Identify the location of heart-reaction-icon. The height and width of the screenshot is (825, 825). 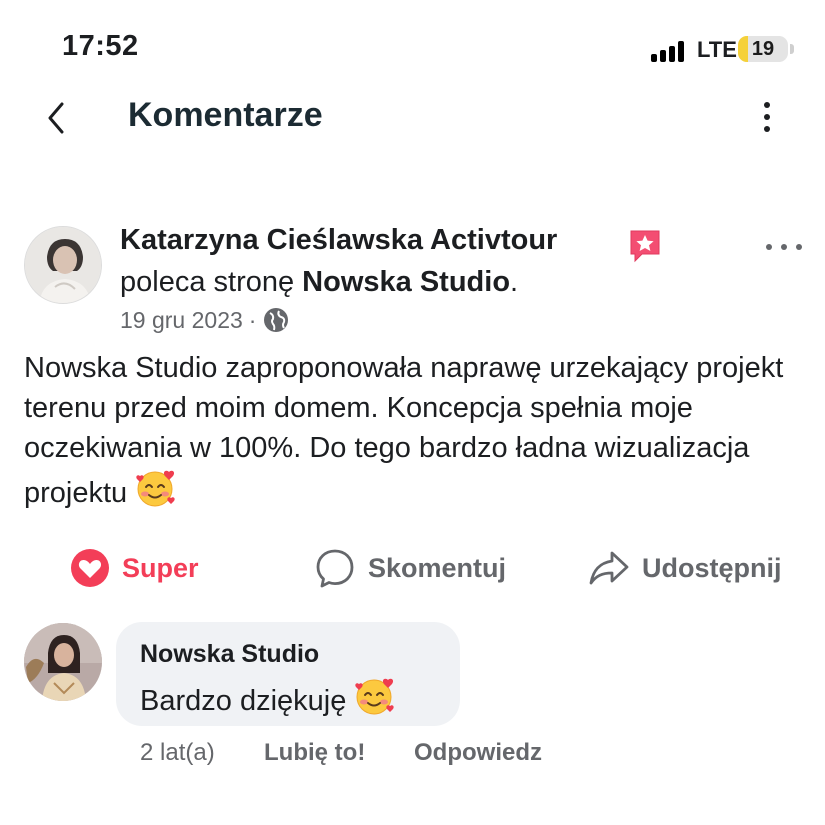
(90, 568).